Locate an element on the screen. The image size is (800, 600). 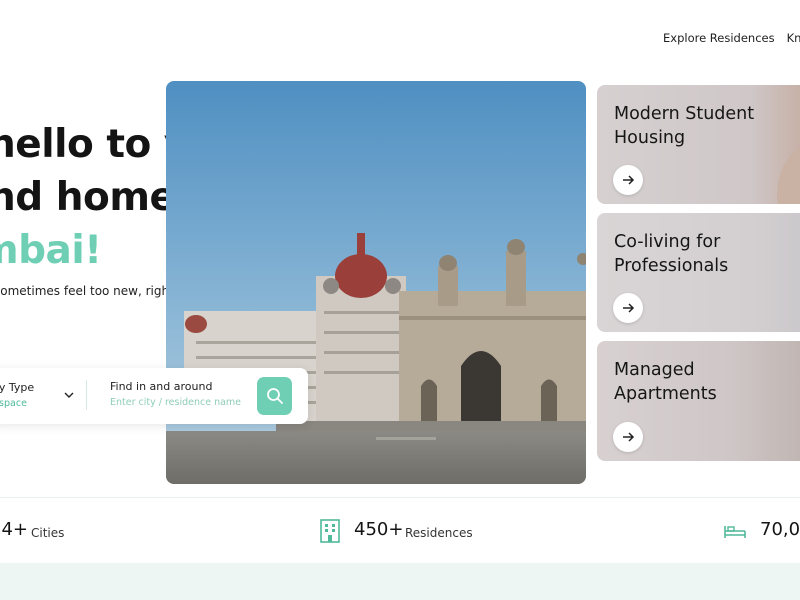
stat-residences-number: 450+ is located at coordinates (379, 529).